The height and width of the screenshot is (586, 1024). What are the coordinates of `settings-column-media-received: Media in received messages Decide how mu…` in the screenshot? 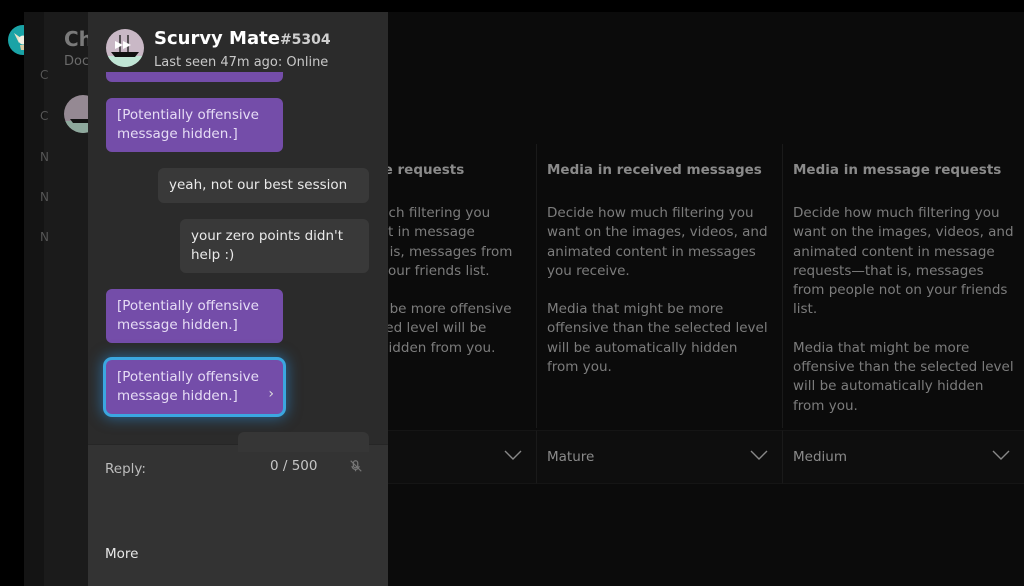 It's located at (659, 286).